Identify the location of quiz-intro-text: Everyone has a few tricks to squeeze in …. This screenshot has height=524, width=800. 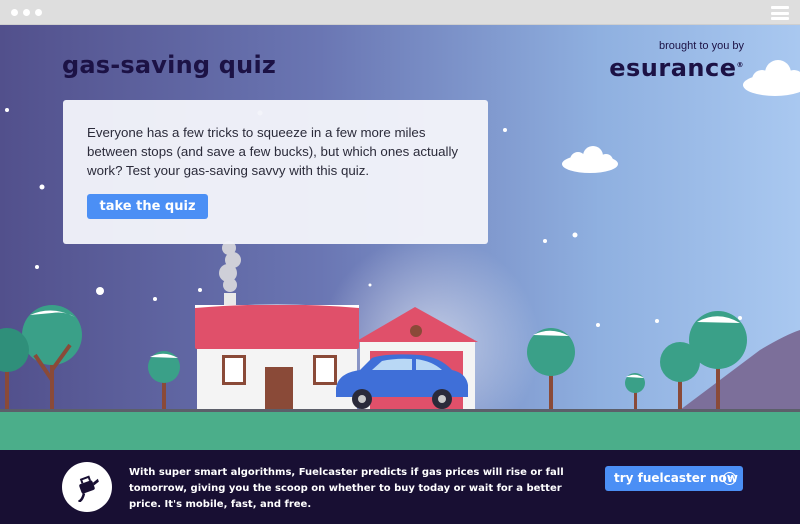
(273, 151).